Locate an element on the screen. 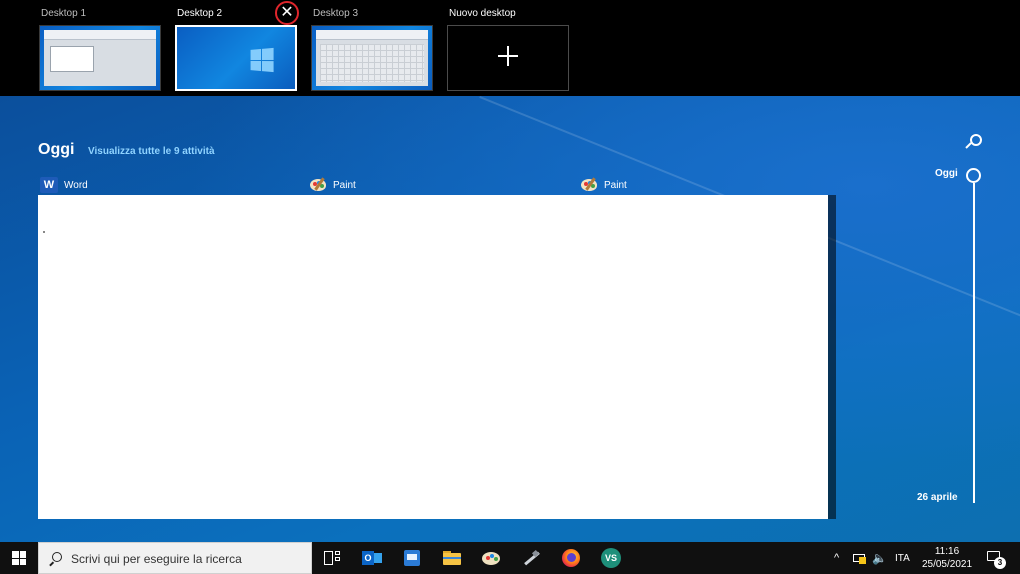  action-center-button: 3 is located at coordinates (995, 559).